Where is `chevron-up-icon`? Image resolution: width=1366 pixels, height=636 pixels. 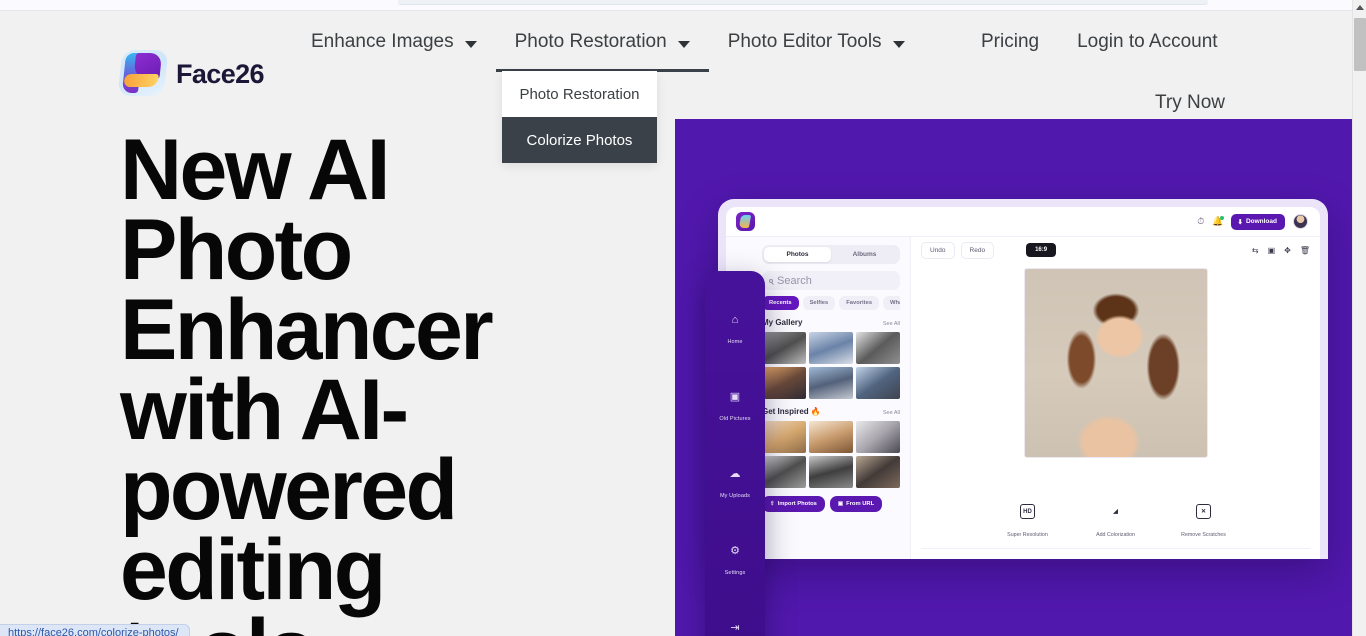 chevron-up-icon is located at coordinates (1360, 7).